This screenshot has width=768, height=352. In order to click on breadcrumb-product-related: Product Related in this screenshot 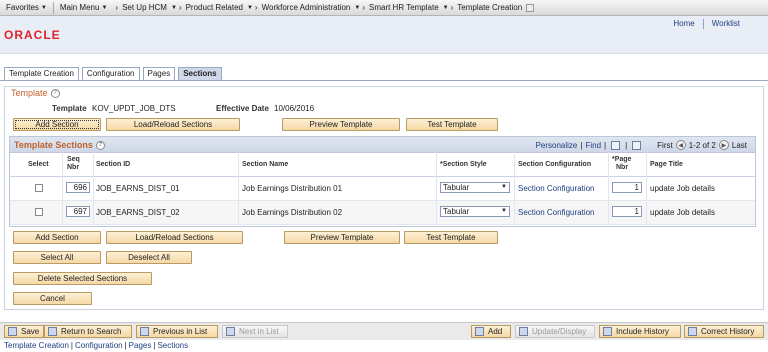, I will do `click(214, 7)`.